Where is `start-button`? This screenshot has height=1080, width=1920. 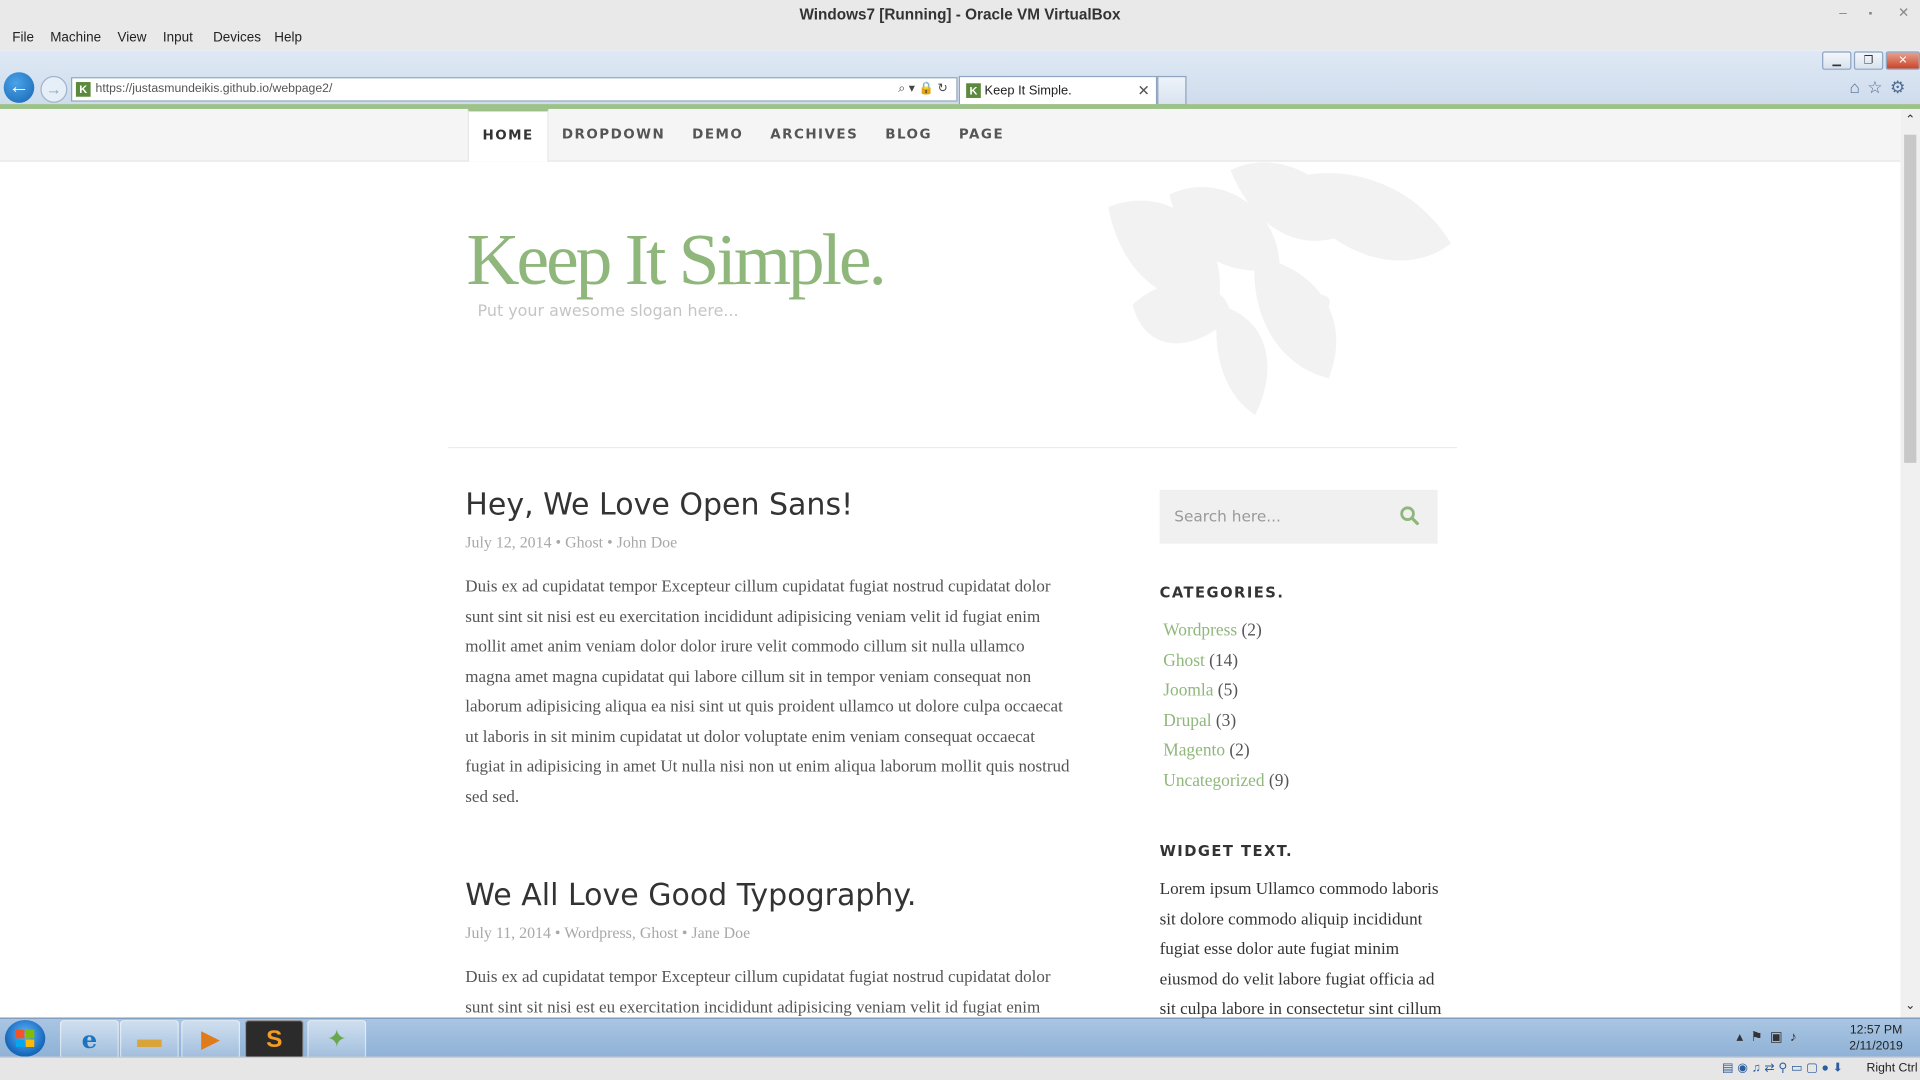 start-button is located at coordinates (25, 1038).